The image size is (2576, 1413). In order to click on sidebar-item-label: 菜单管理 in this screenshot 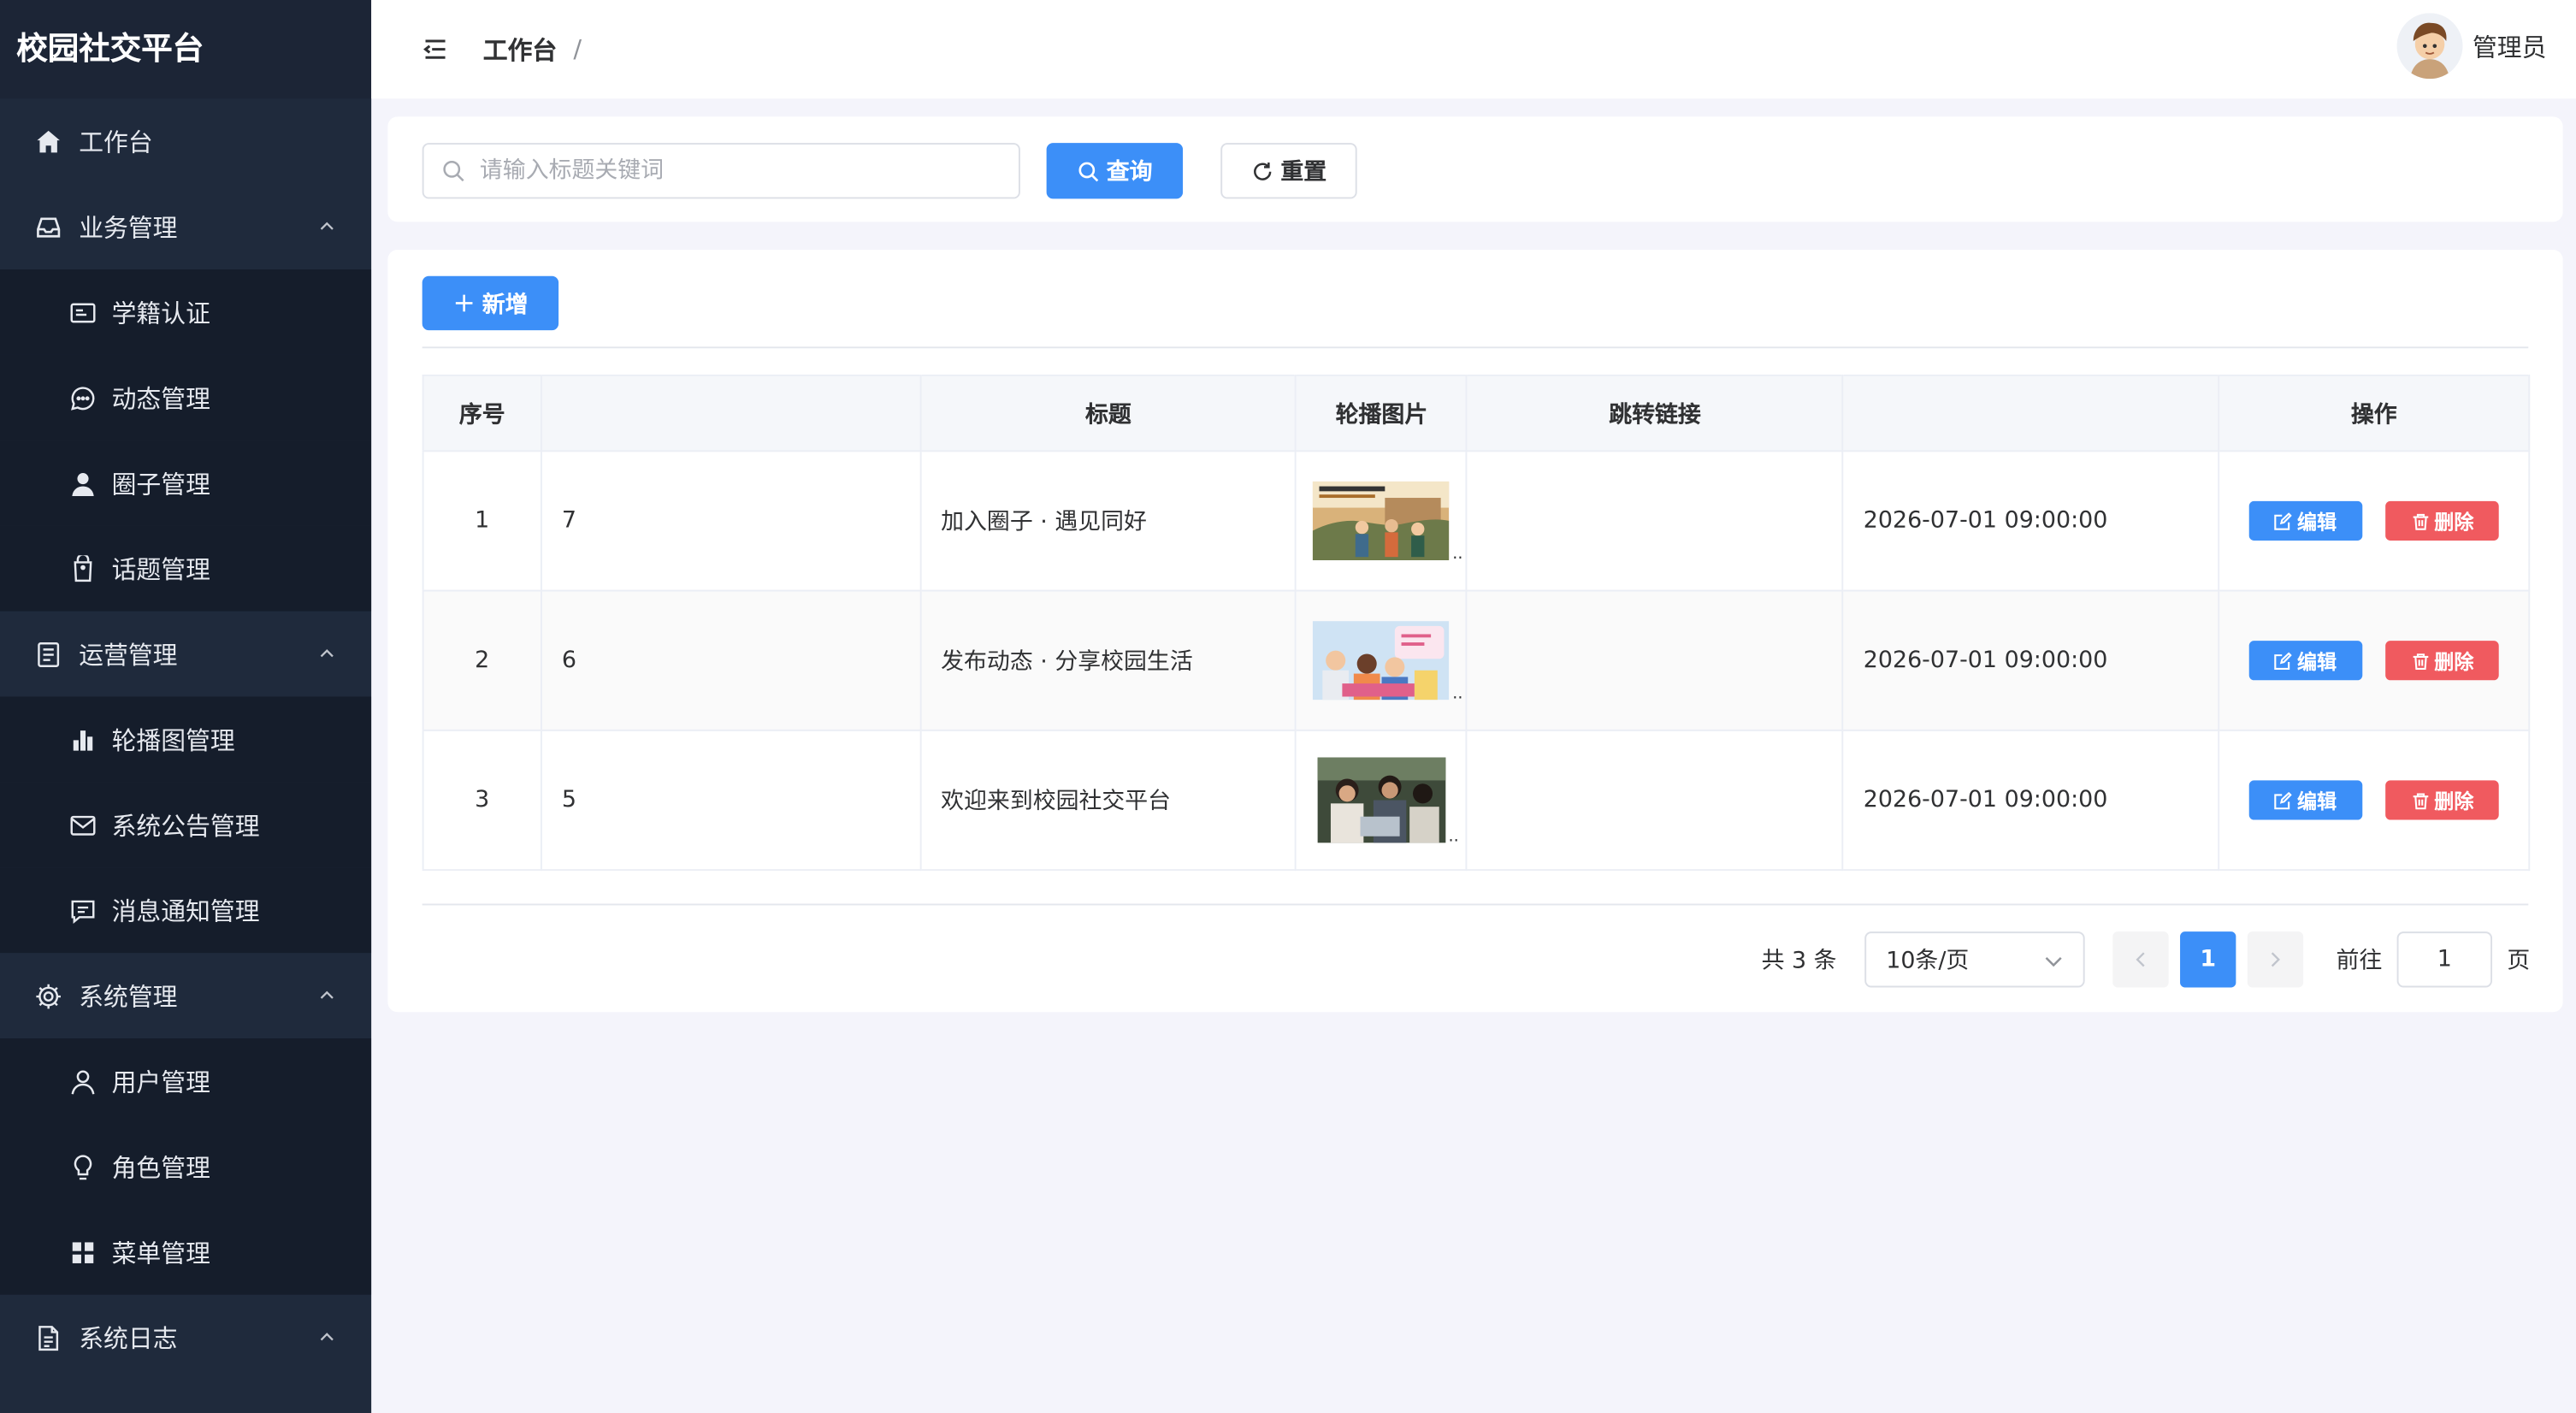, I will do `click(160, 1253)`.